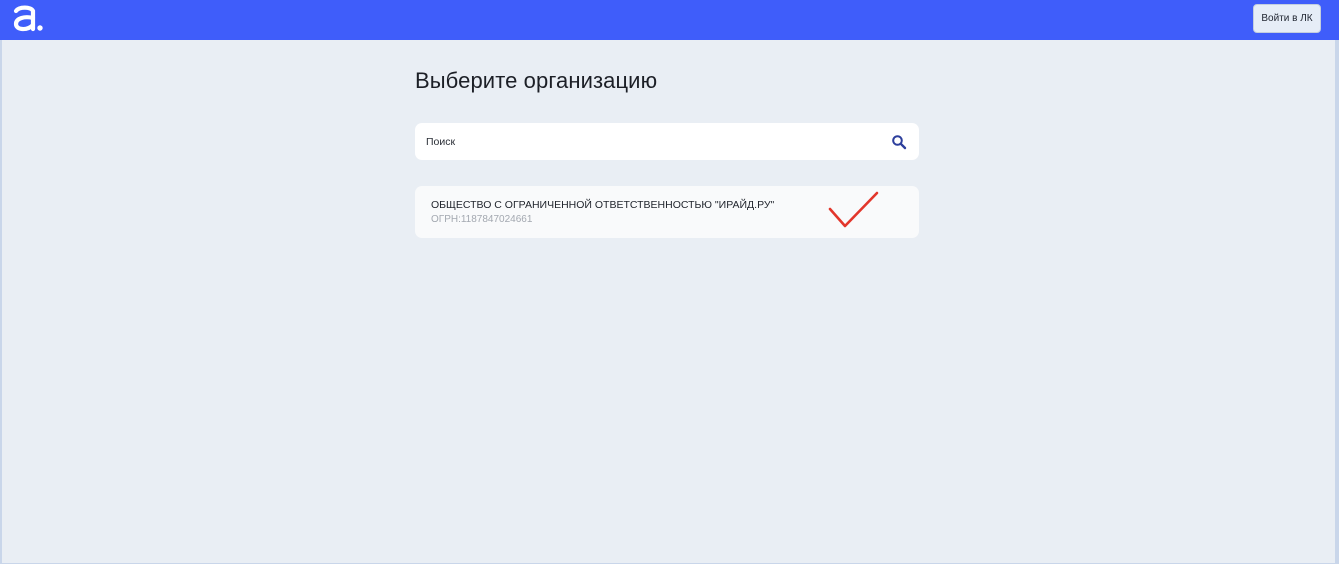 The width and height of the screenshot is (1339, 564). Describe the element at coordinates (899, 142) in the screenshot. I see `search-icon` at that location.